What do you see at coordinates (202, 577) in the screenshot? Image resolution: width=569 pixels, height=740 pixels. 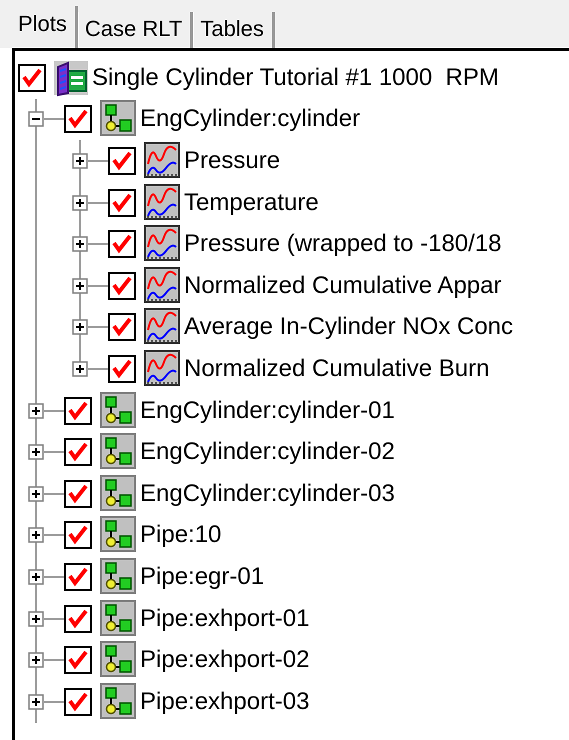 I see `tree-item-label: Pipe:egr-01` at bounding box center [202, 577].